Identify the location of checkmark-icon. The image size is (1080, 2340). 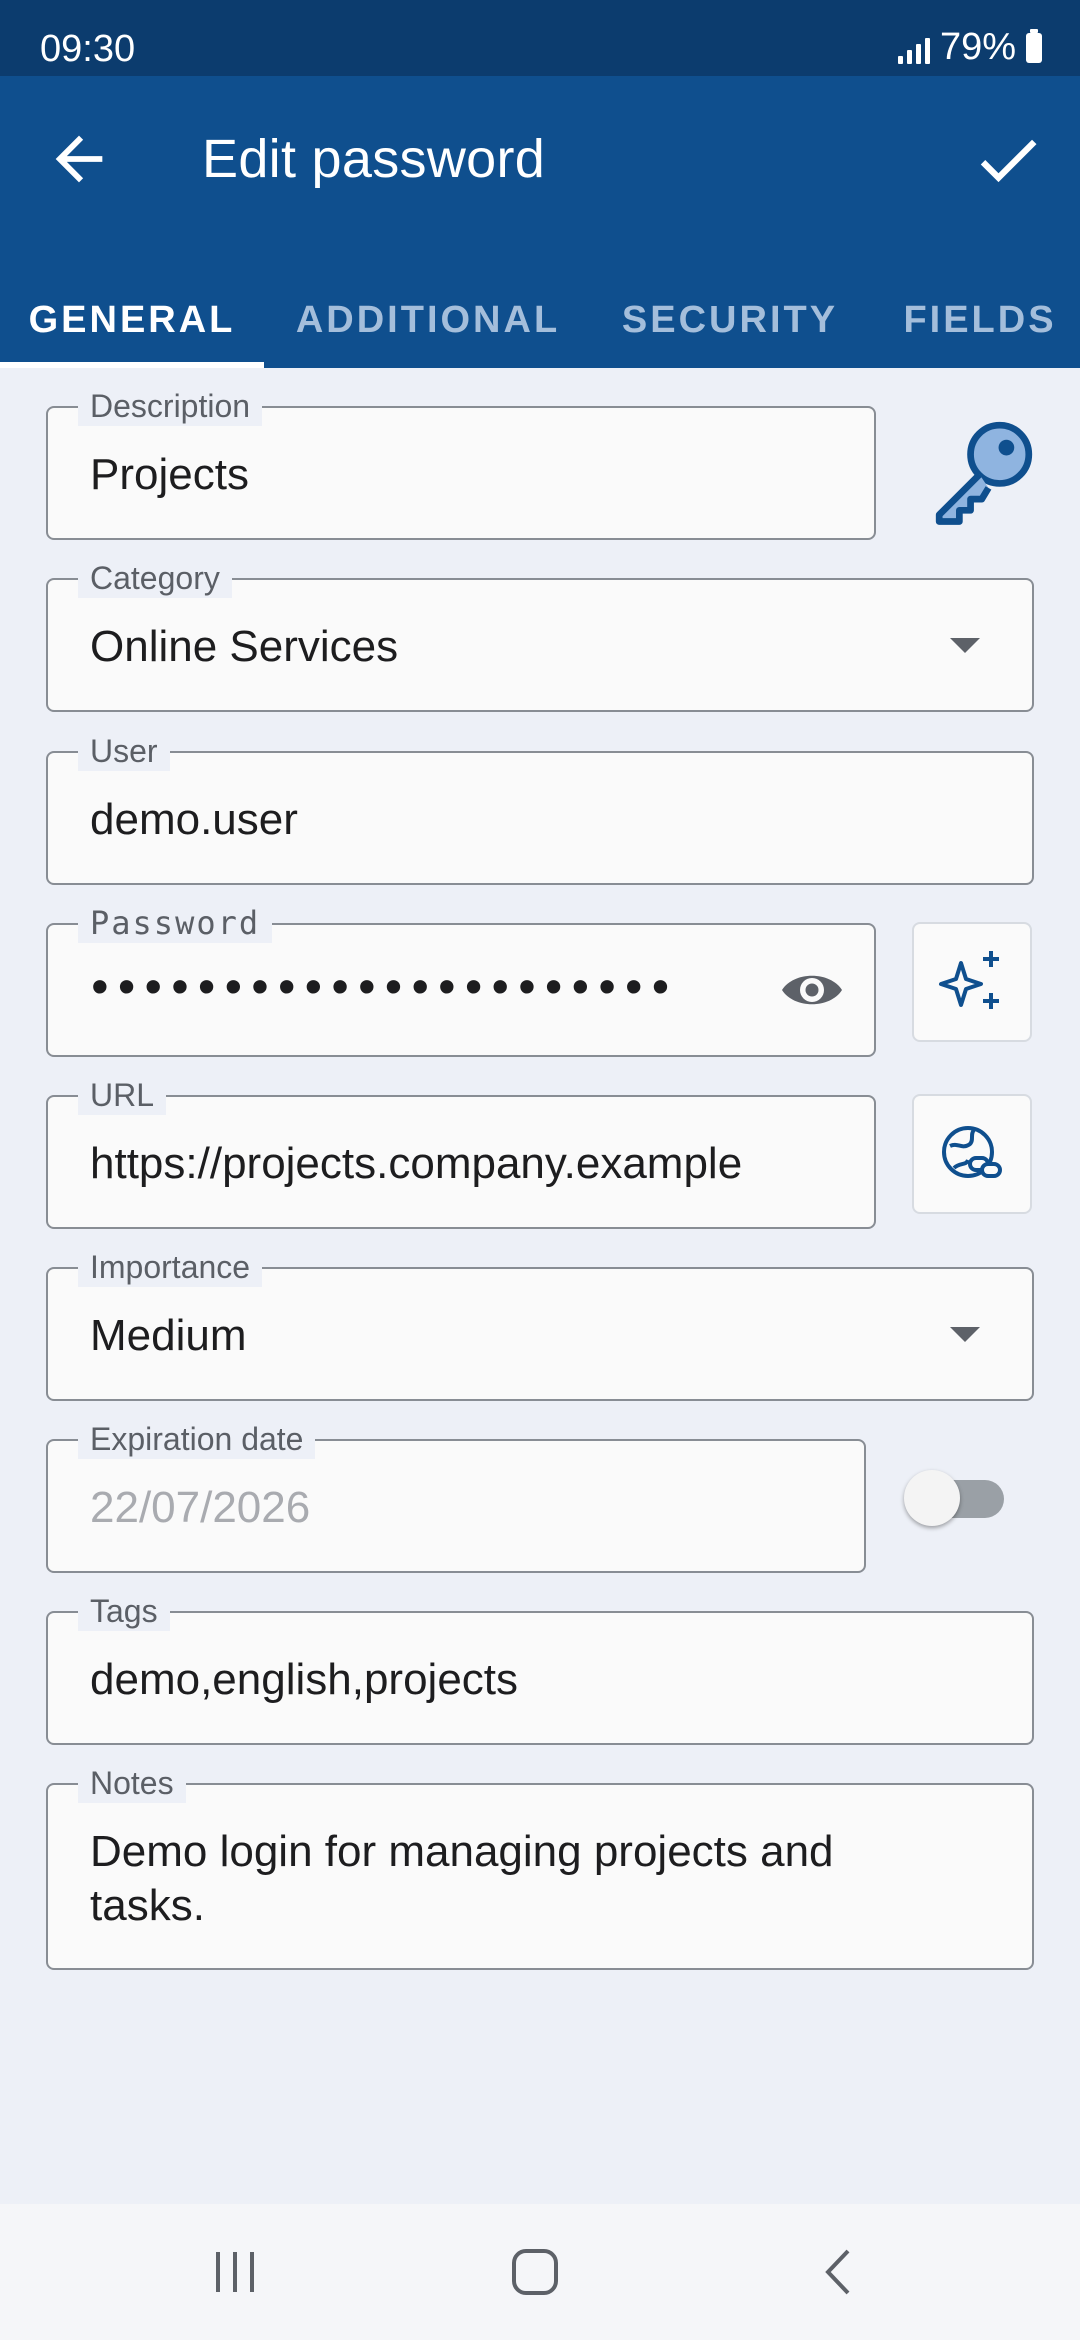
(1008, 161).